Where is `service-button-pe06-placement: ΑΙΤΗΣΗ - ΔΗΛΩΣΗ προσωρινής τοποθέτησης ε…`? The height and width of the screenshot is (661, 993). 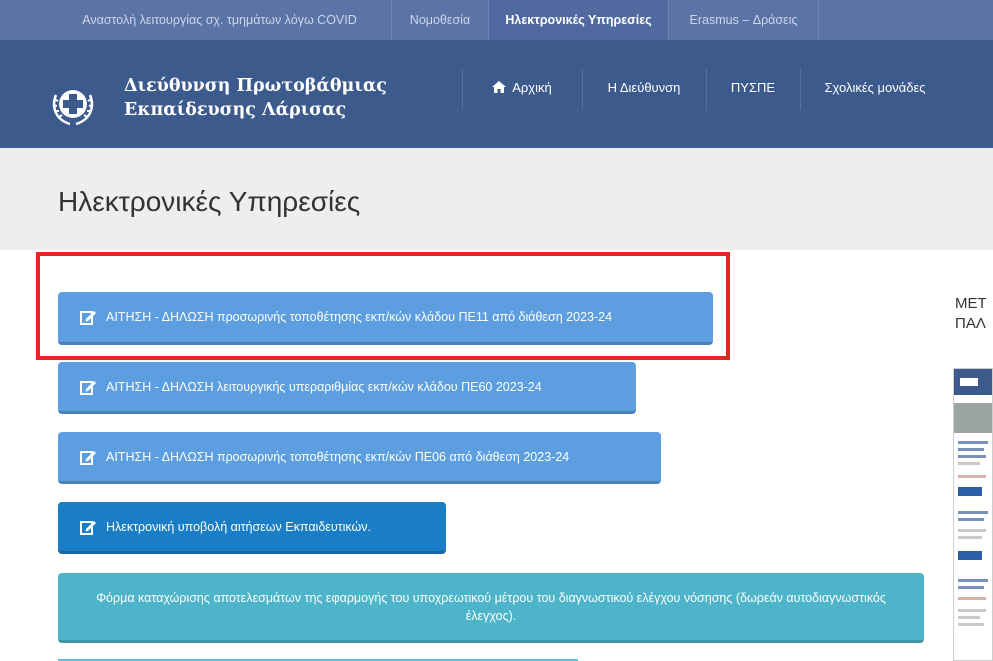
service-button-pe06-placement: ΑΙΤΗΣΗ - ΔΗΛΩΣΗ προσωρινής τοποθέτησης ε… is located at coordinates (359, 458).